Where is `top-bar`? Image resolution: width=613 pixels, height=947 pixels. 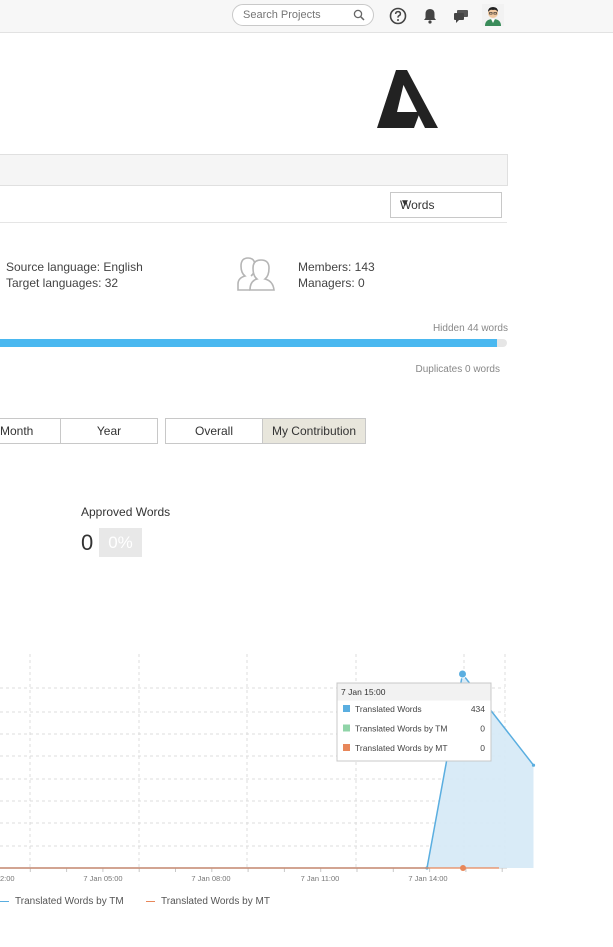 top-bar is located at coordinates (306, 16).